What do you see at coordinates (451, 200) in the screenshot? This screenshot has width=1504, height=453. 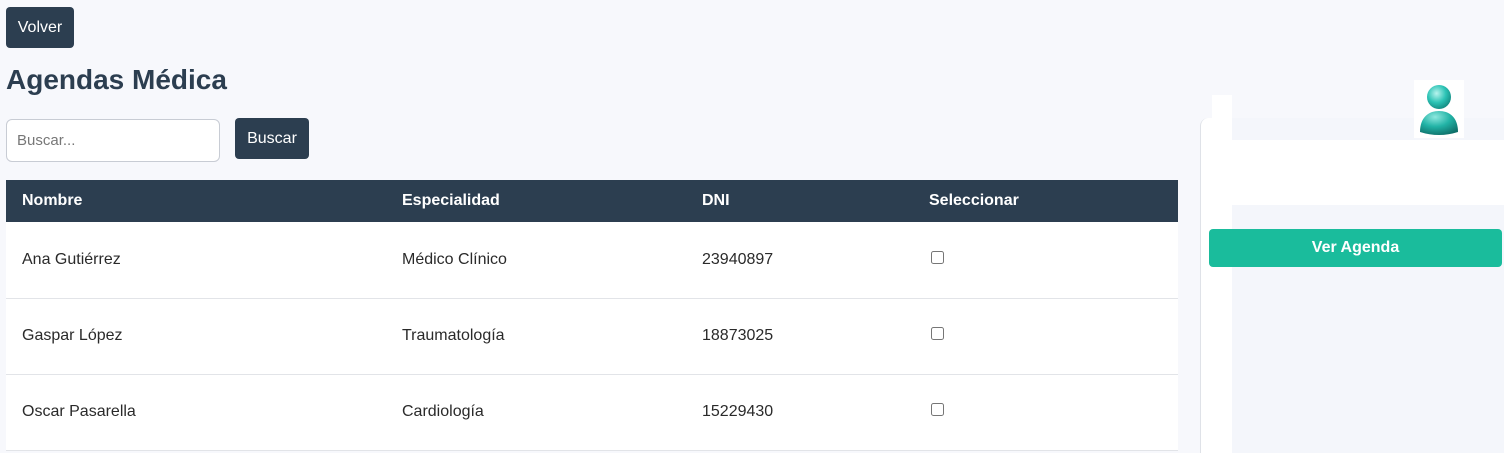 I see `column-header-especialidad: Especialidad` at bounding box center [451, 200].